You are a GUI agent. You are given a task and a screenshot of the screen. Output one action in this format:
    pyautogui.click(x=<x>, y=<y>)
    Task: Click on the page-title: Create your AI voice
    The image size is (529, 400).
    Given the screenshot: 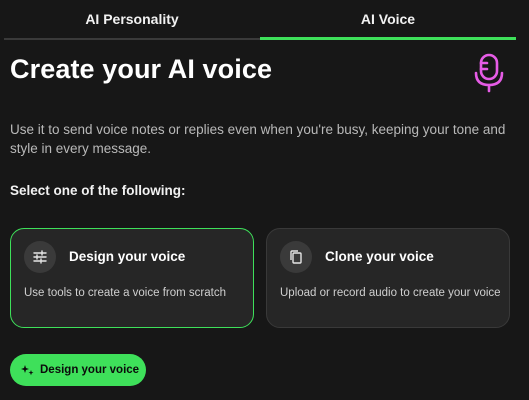 What is the action you would take?
    pyautogui.click(x=141, y=69)
    